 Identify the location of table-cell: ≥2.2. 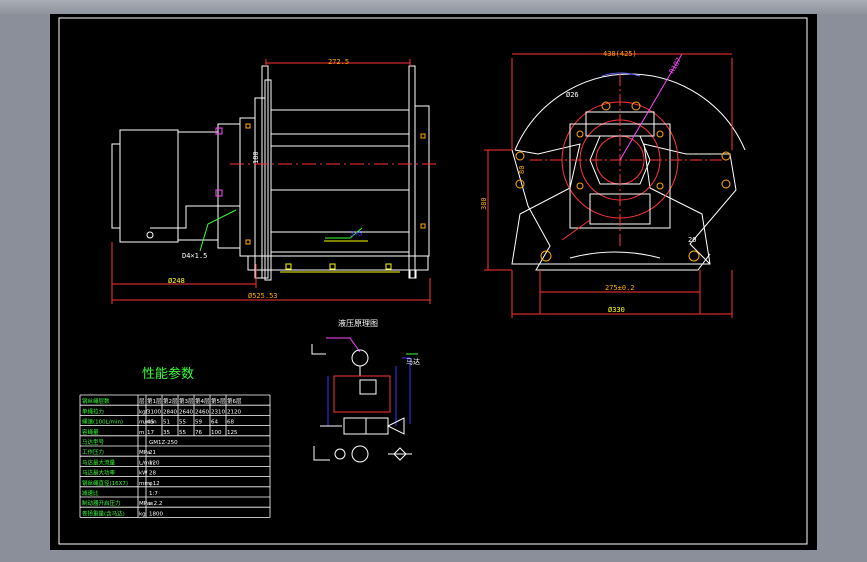
(155, 504).